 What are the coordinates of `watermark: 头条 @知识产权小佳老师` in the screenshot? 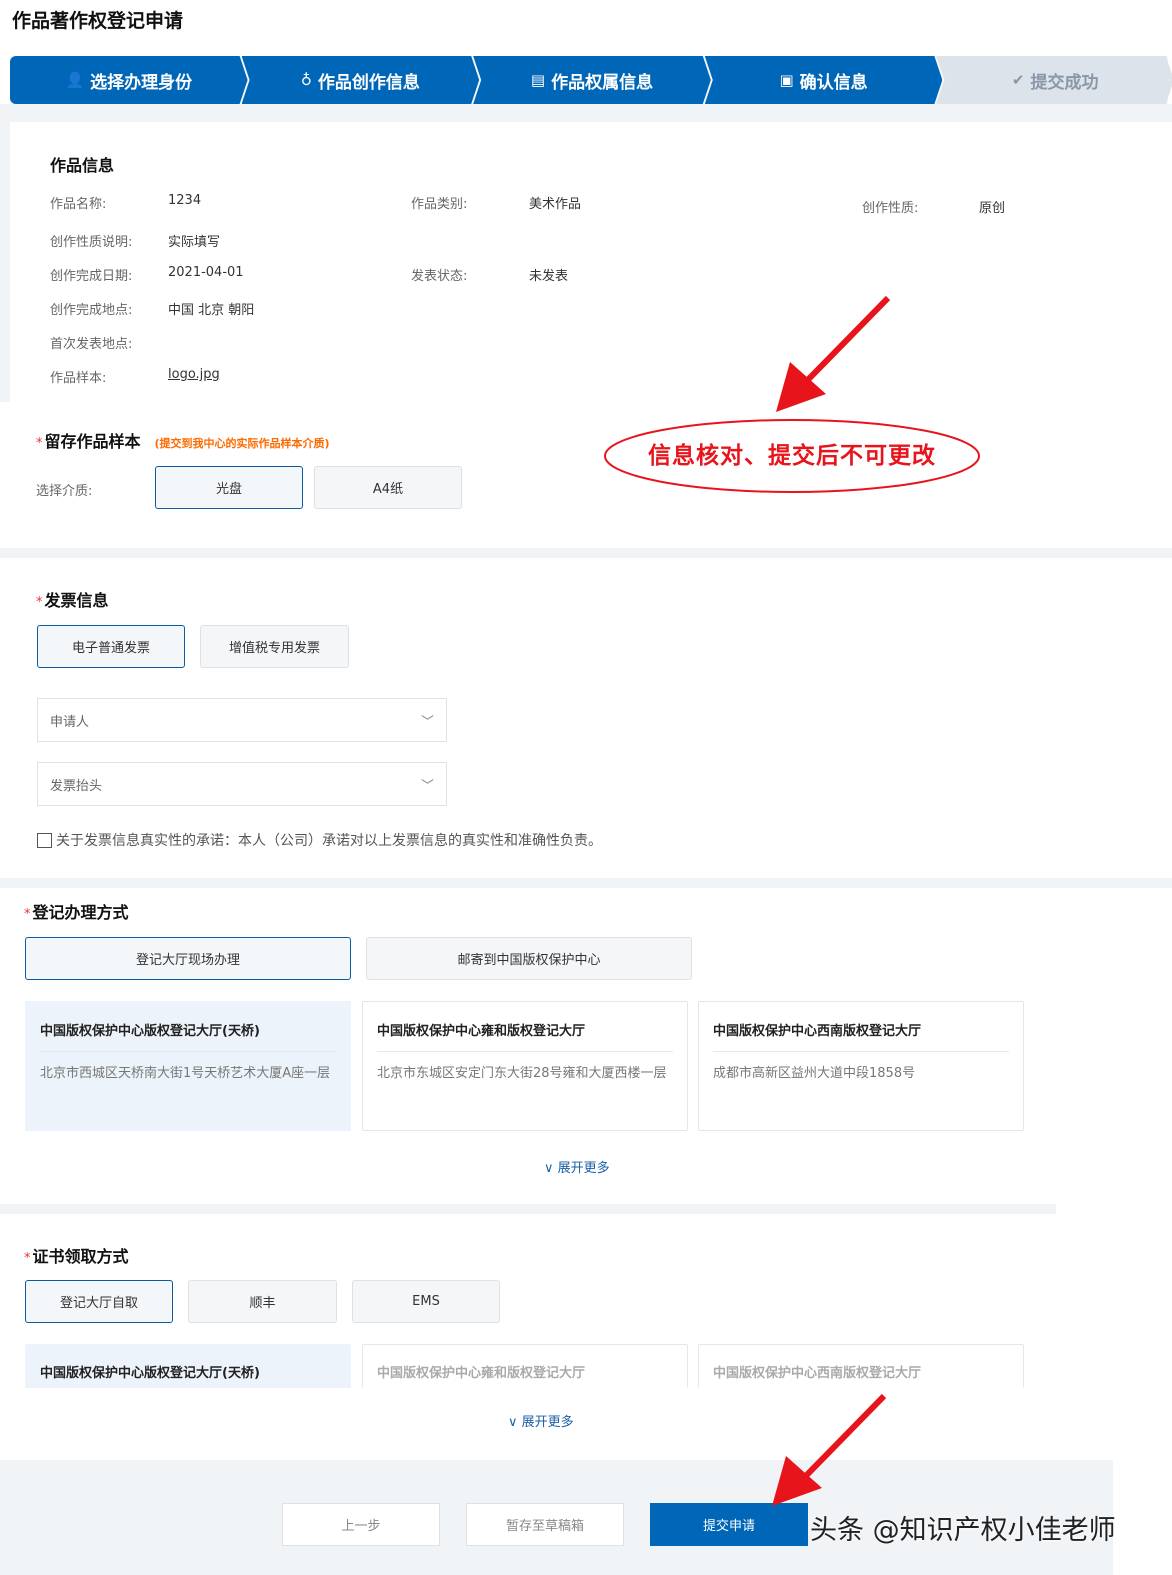 It's located at (963, 1530).